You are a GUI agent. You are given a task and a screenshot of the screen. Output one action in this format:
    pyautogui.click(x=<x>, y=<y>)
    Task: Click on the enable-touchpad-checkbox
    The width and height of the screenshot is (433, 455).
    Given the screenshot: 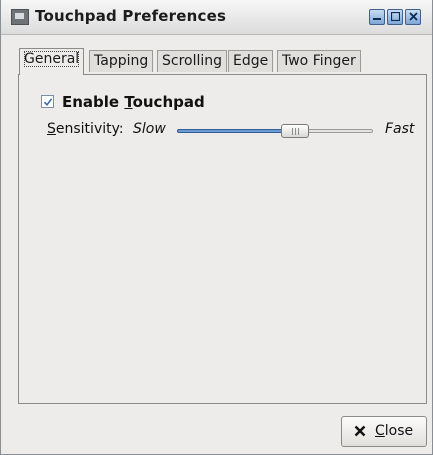 What is the action you would take?
    pyautogui.click(x=47, y=101)
    